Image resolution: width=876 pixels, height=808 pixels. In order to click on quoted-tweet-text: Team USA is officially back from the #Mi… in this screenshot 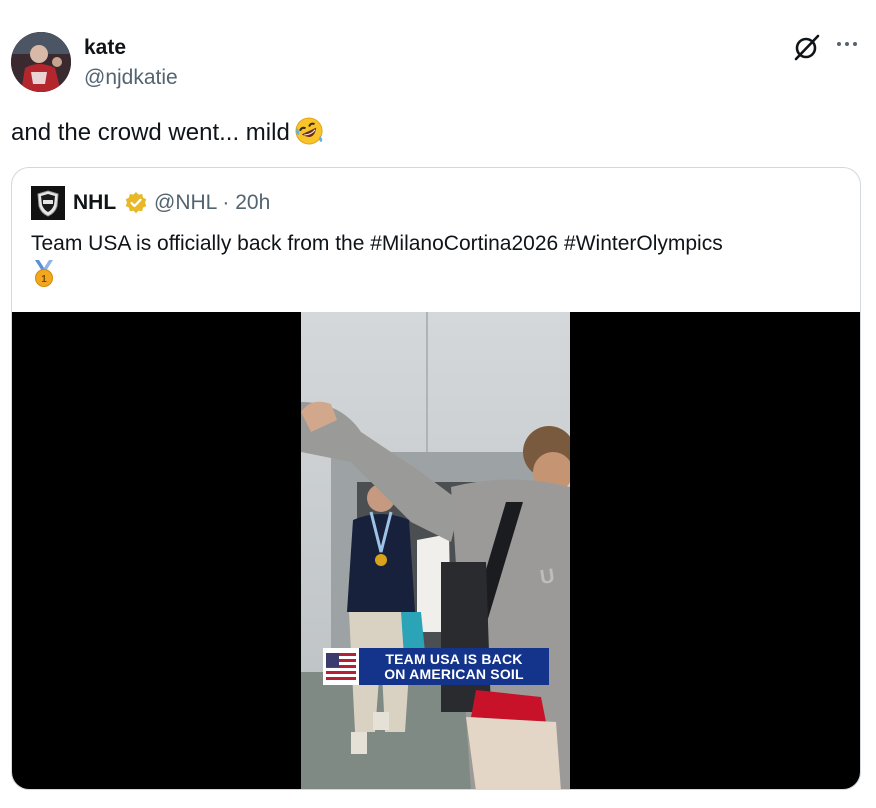, I will do `click(436, 258)`.